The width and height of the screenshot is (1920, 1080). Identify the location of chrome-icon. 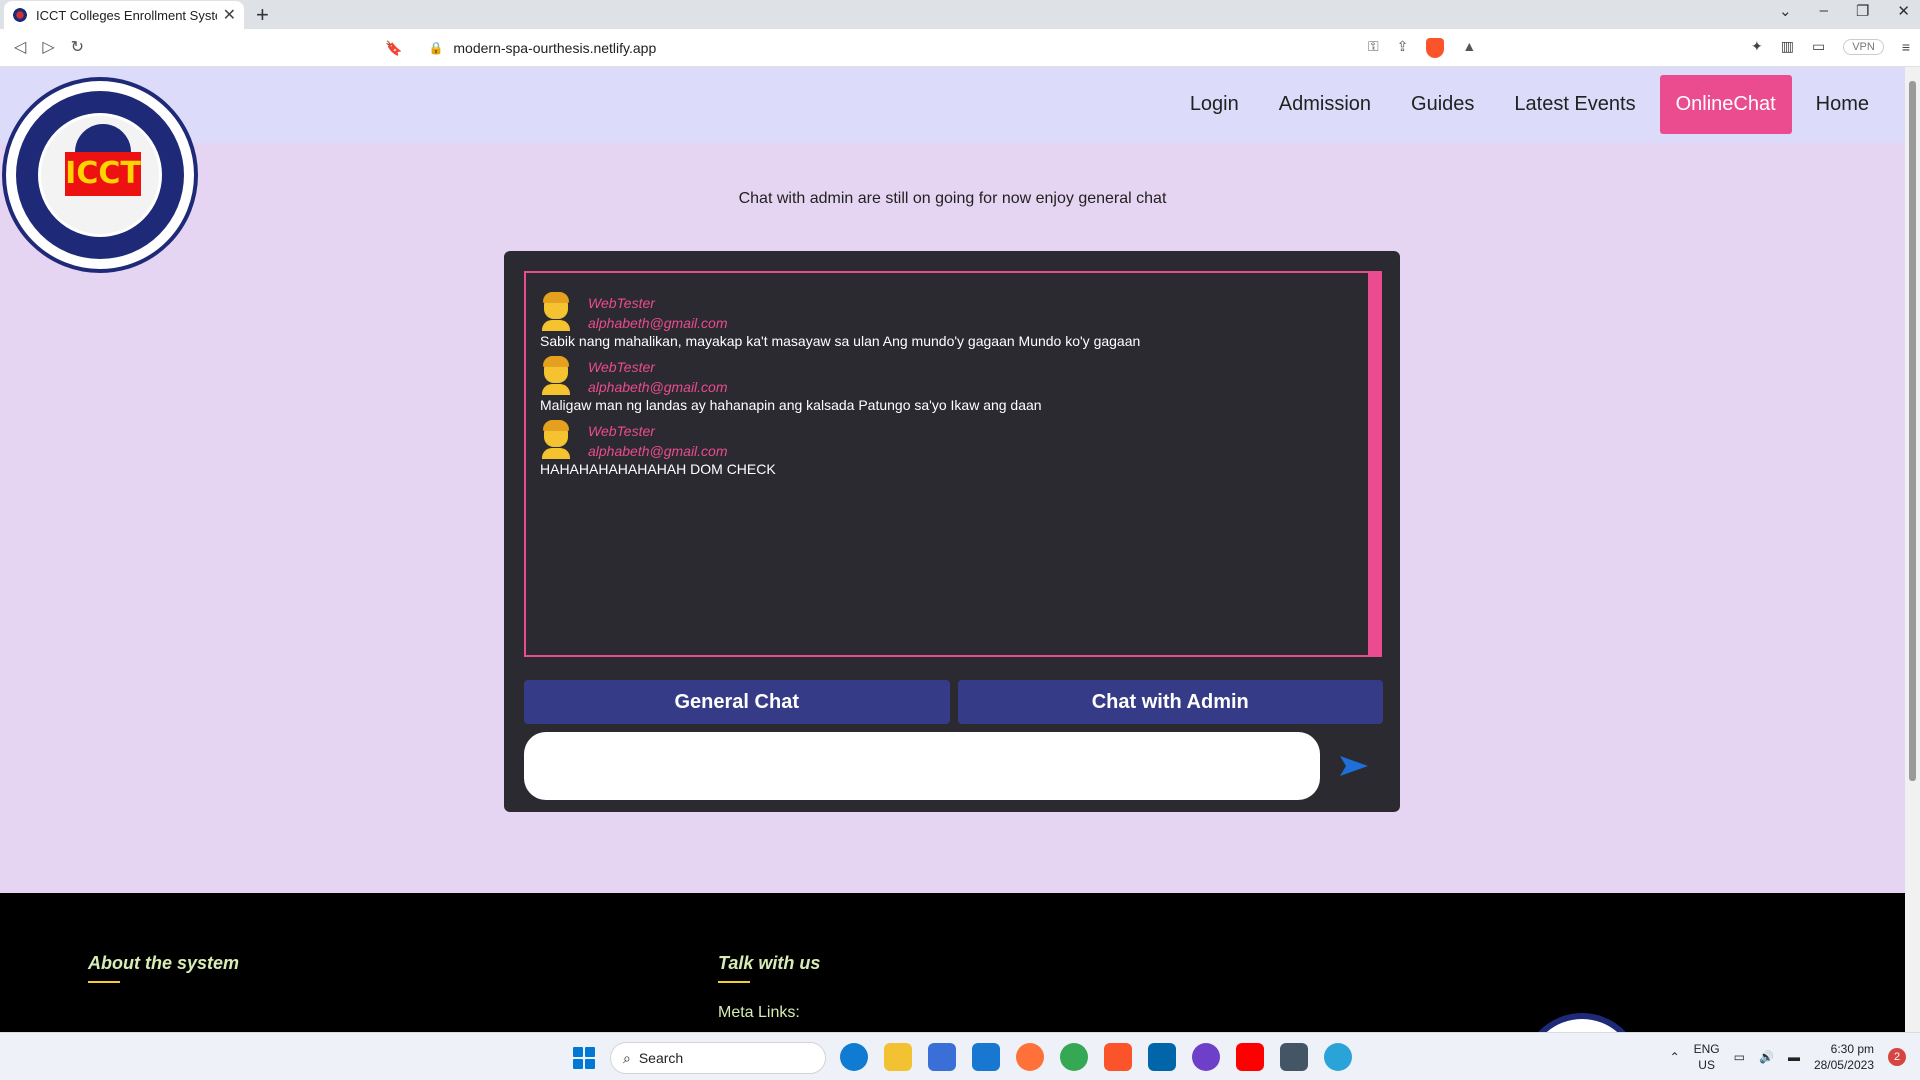
(1074, 1057).